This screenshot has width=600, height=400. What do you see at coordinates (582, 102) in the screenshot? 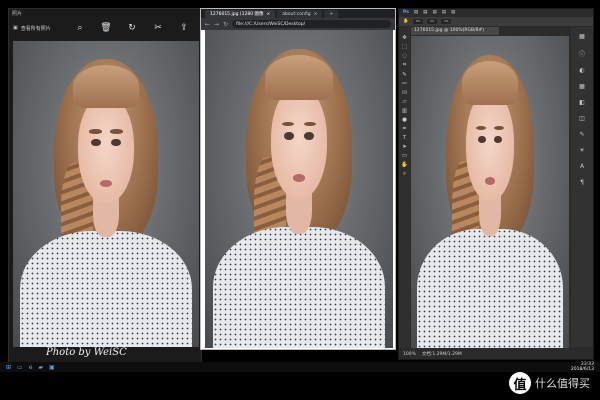
I see `layers-panel-icon: ◧` at bounding box center [582, 102].